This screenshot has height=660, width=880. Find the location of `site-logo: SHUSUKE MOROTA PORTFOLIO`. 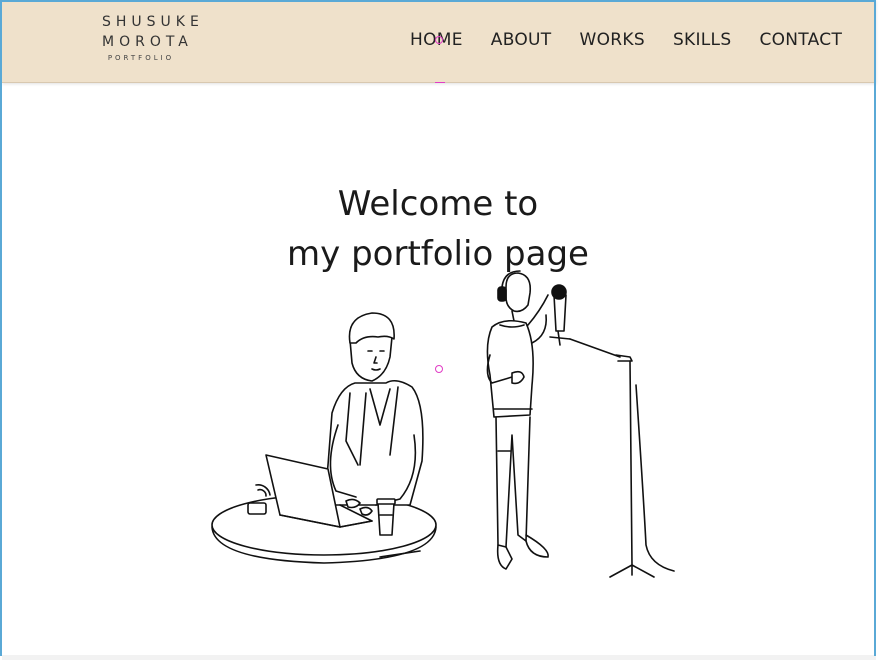

site-logo: SHUSUKE MOROTA PORTFOLIO is located at coordinates (153, 37).